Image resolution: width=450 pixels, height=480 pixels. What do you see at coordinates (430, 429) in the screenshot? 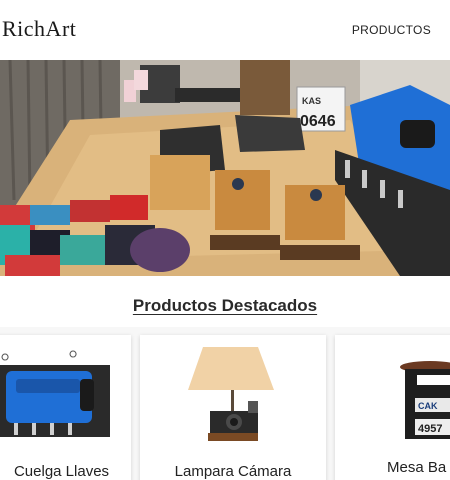
I see `svg-text: 4957` at bounding box center [430, 429].